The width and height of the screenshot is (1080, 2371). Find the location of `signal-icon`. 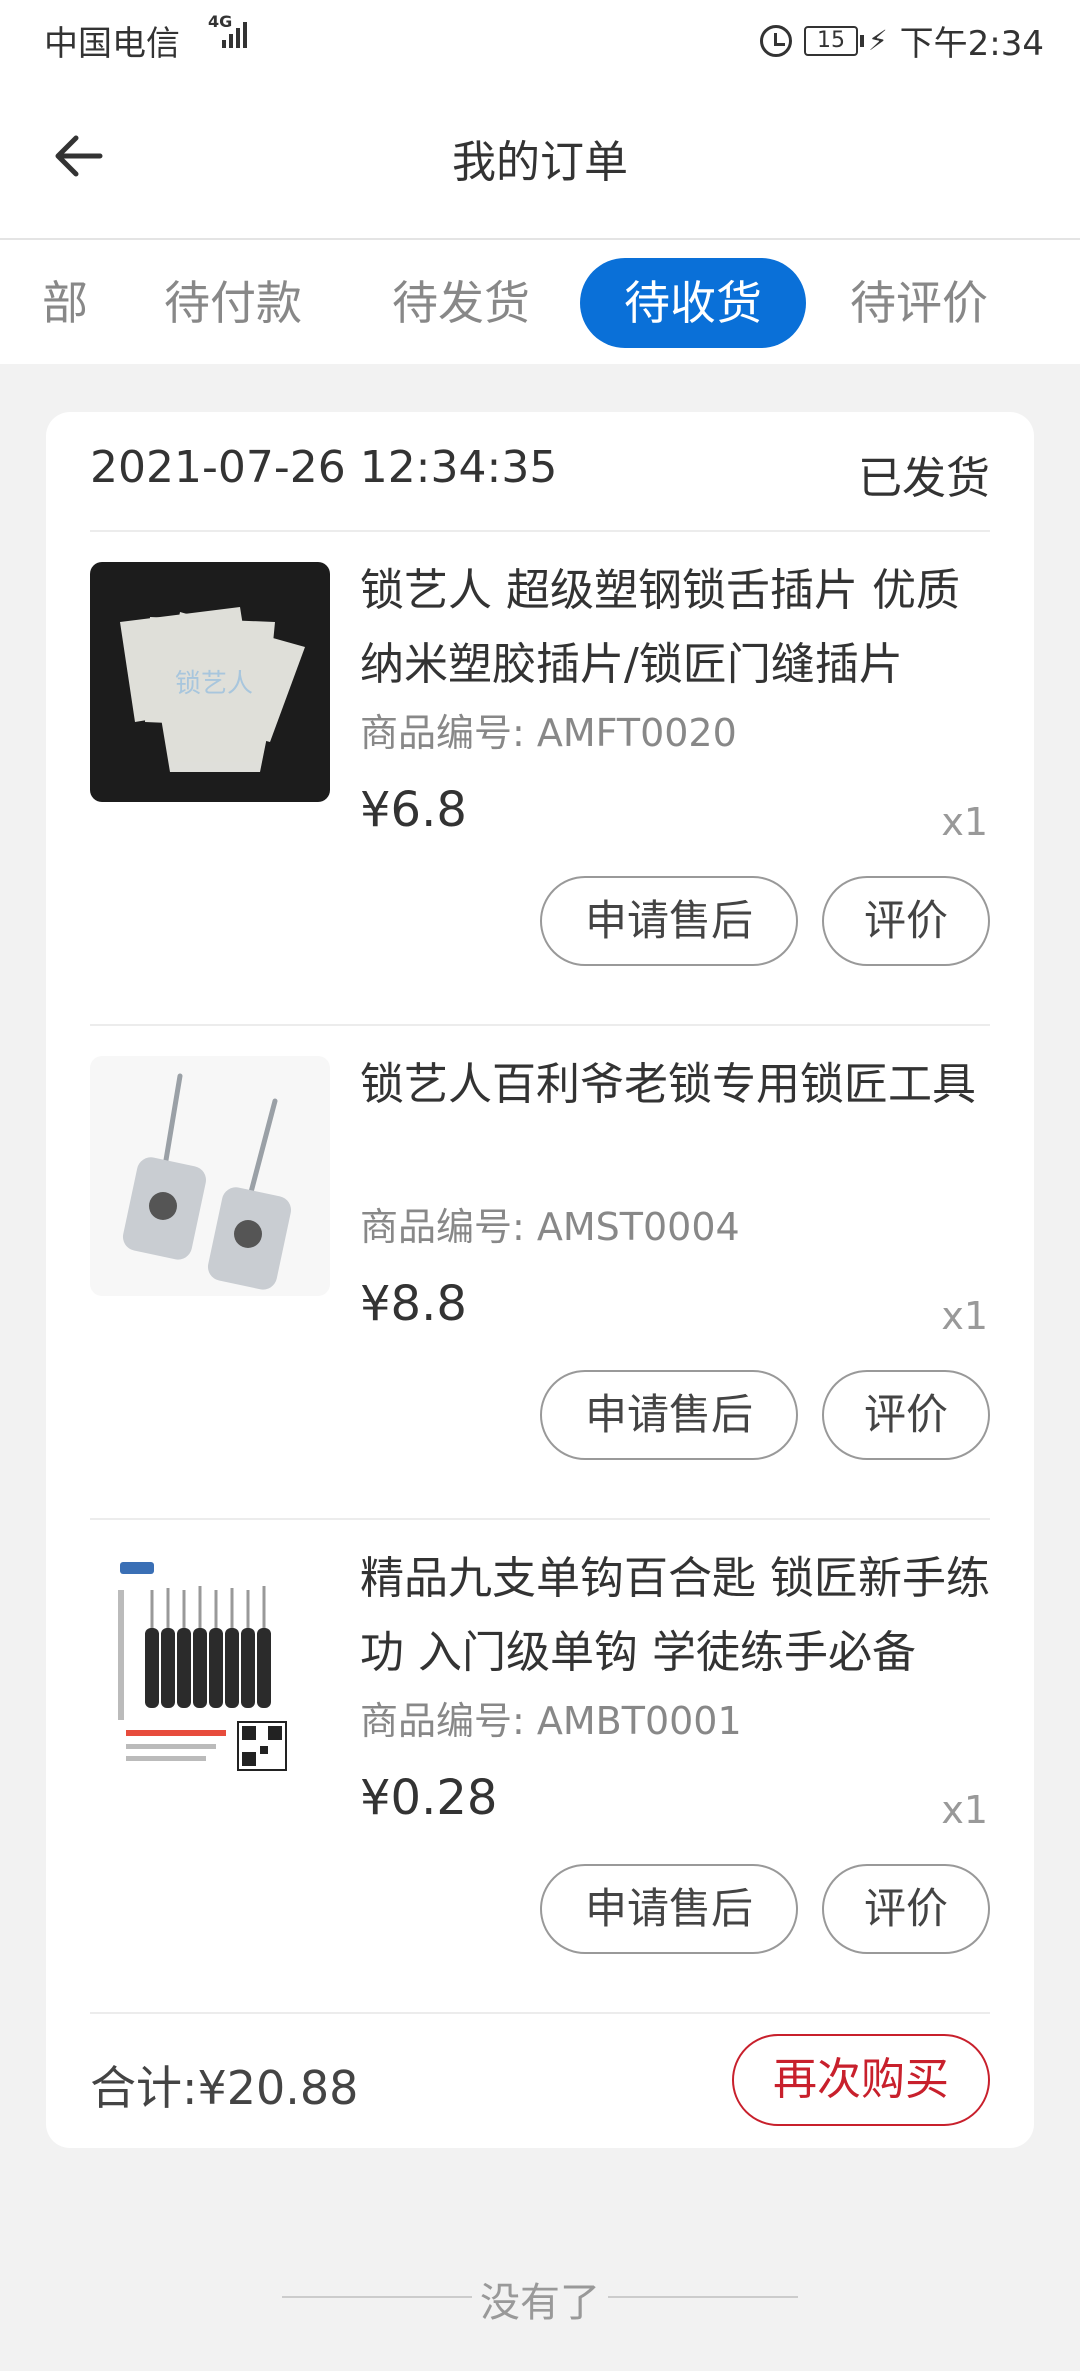

signal-icon is located at coordinates (236, 34).